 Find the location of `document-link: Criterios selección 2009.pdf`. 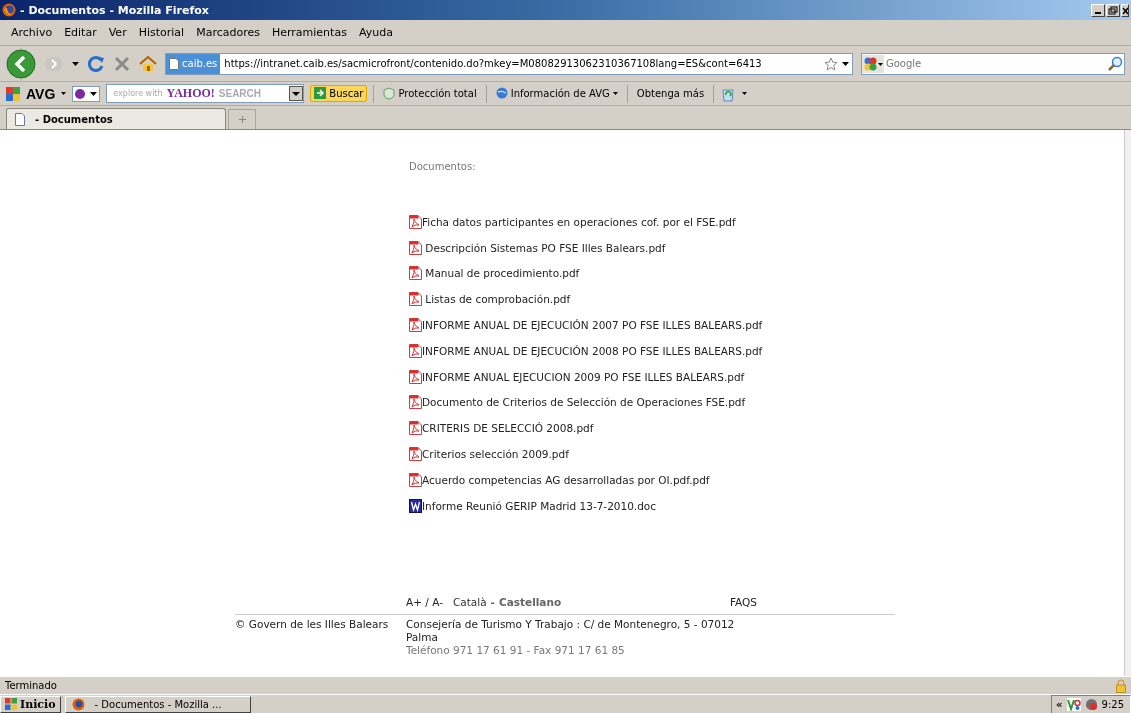

document-link: Criterios selección 2009.pdf is located at coordinates (495, 454).